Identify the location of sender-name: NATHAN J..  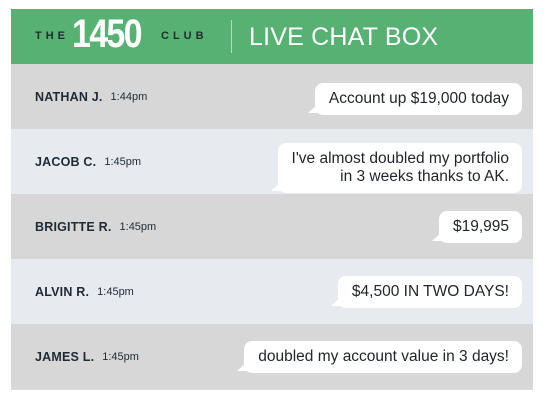
(69, 96).